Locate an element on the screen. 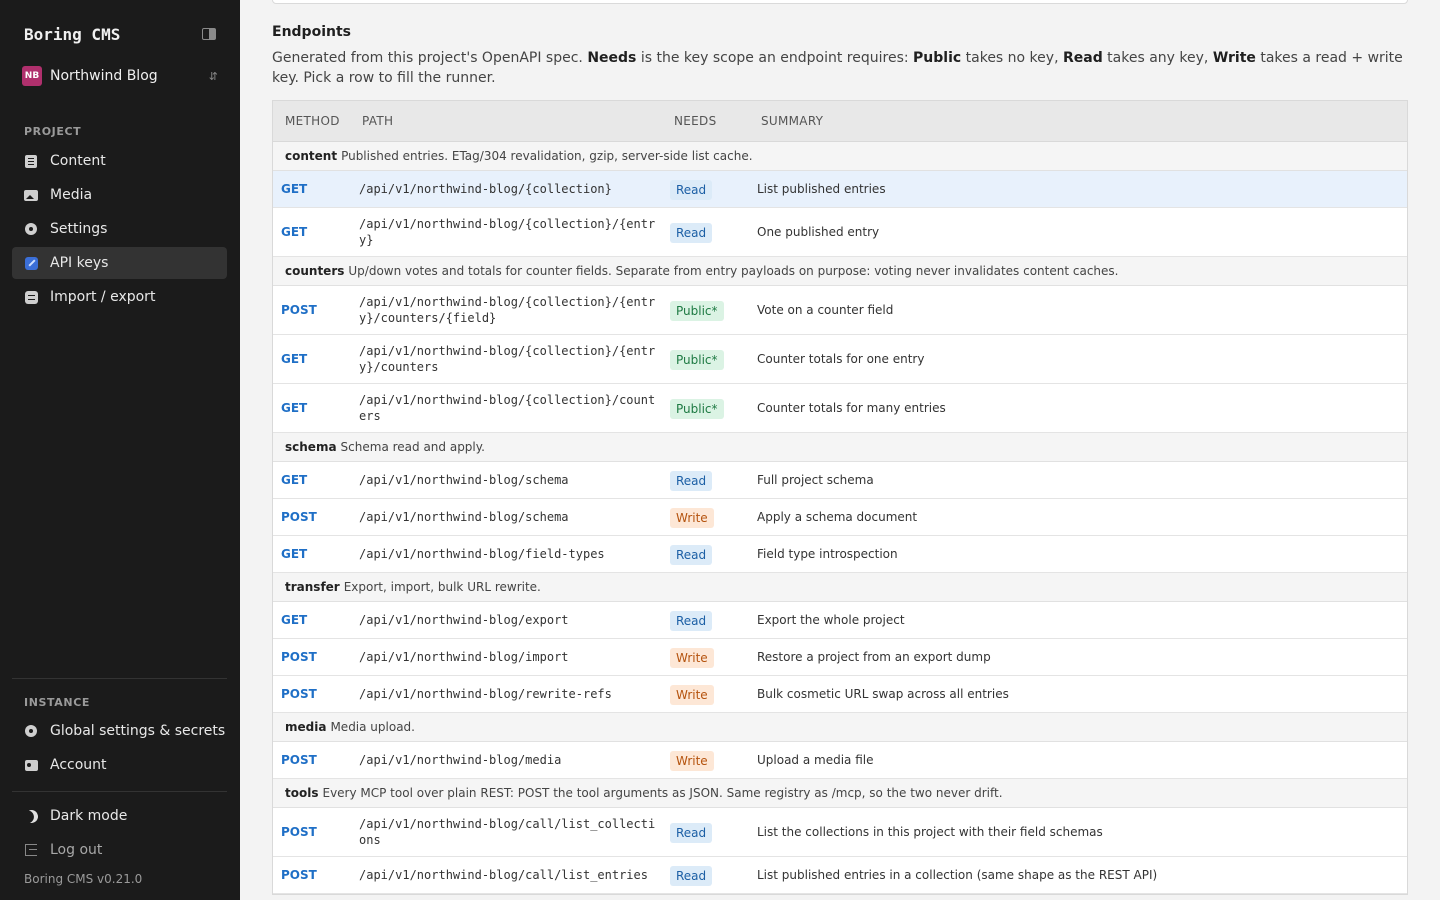 The image size is (1440, 900). endpoint-path: /api/v1/northwind-blog/{collection} is located at coordinates (485, 189).